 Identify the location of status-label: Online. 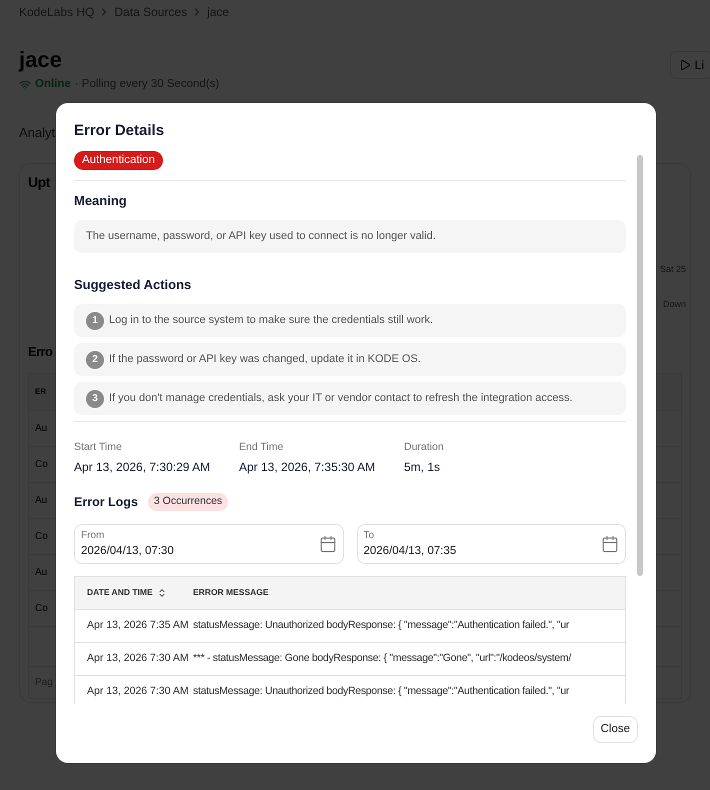
(53, 84).